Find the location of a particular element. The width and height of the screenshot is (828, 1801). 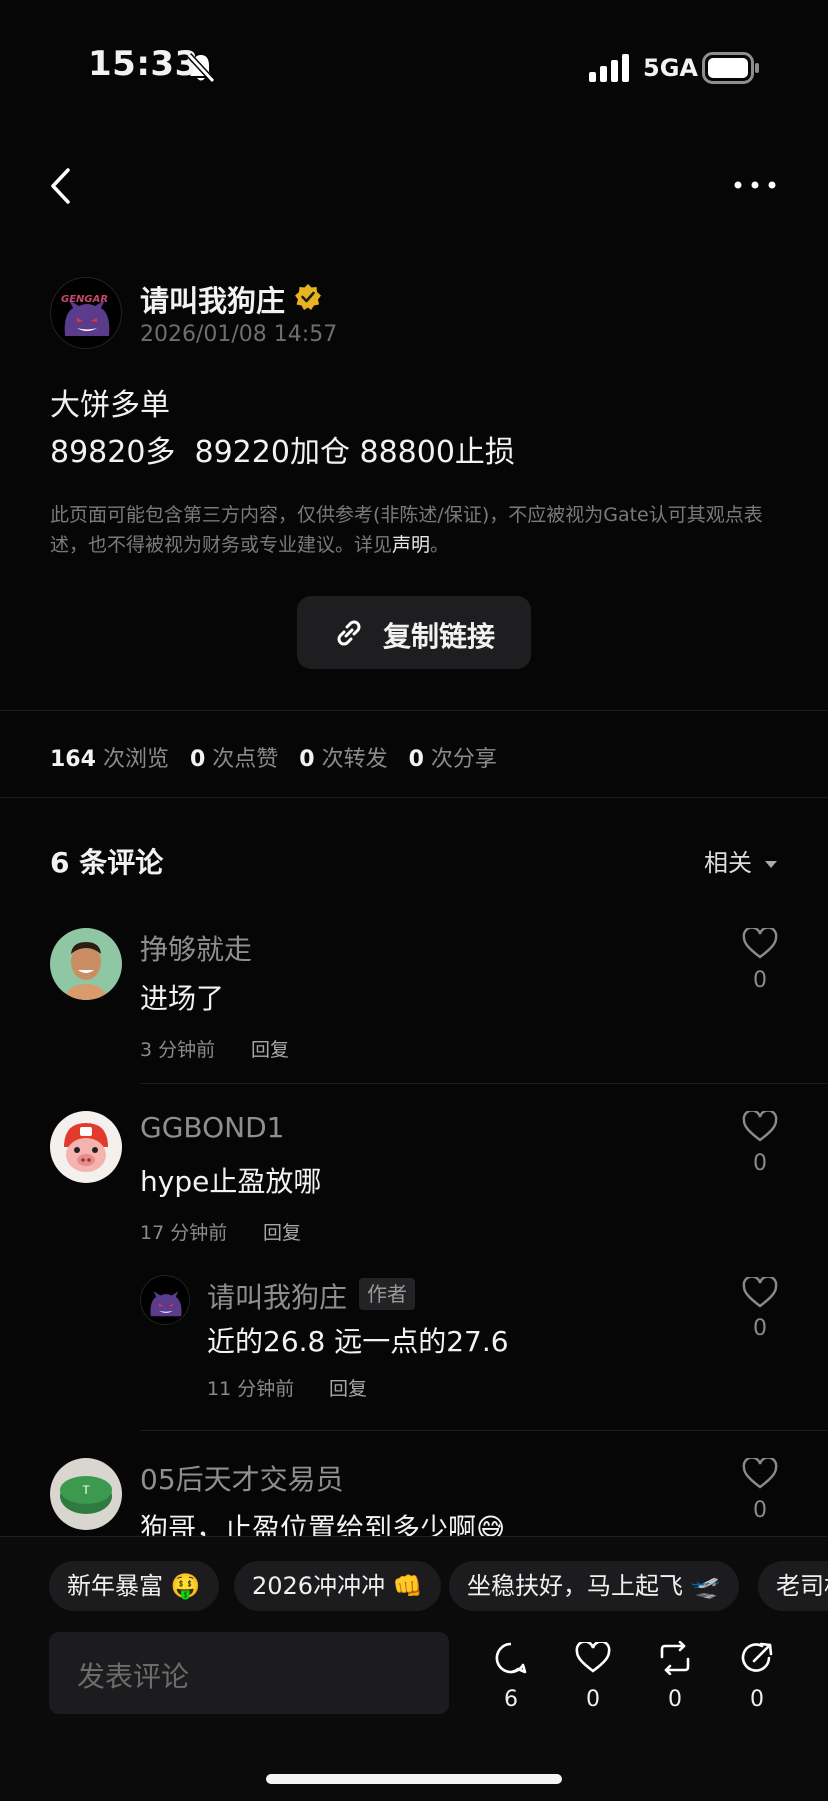

pig-avatar-icon is located at coordinates (86, 1147).